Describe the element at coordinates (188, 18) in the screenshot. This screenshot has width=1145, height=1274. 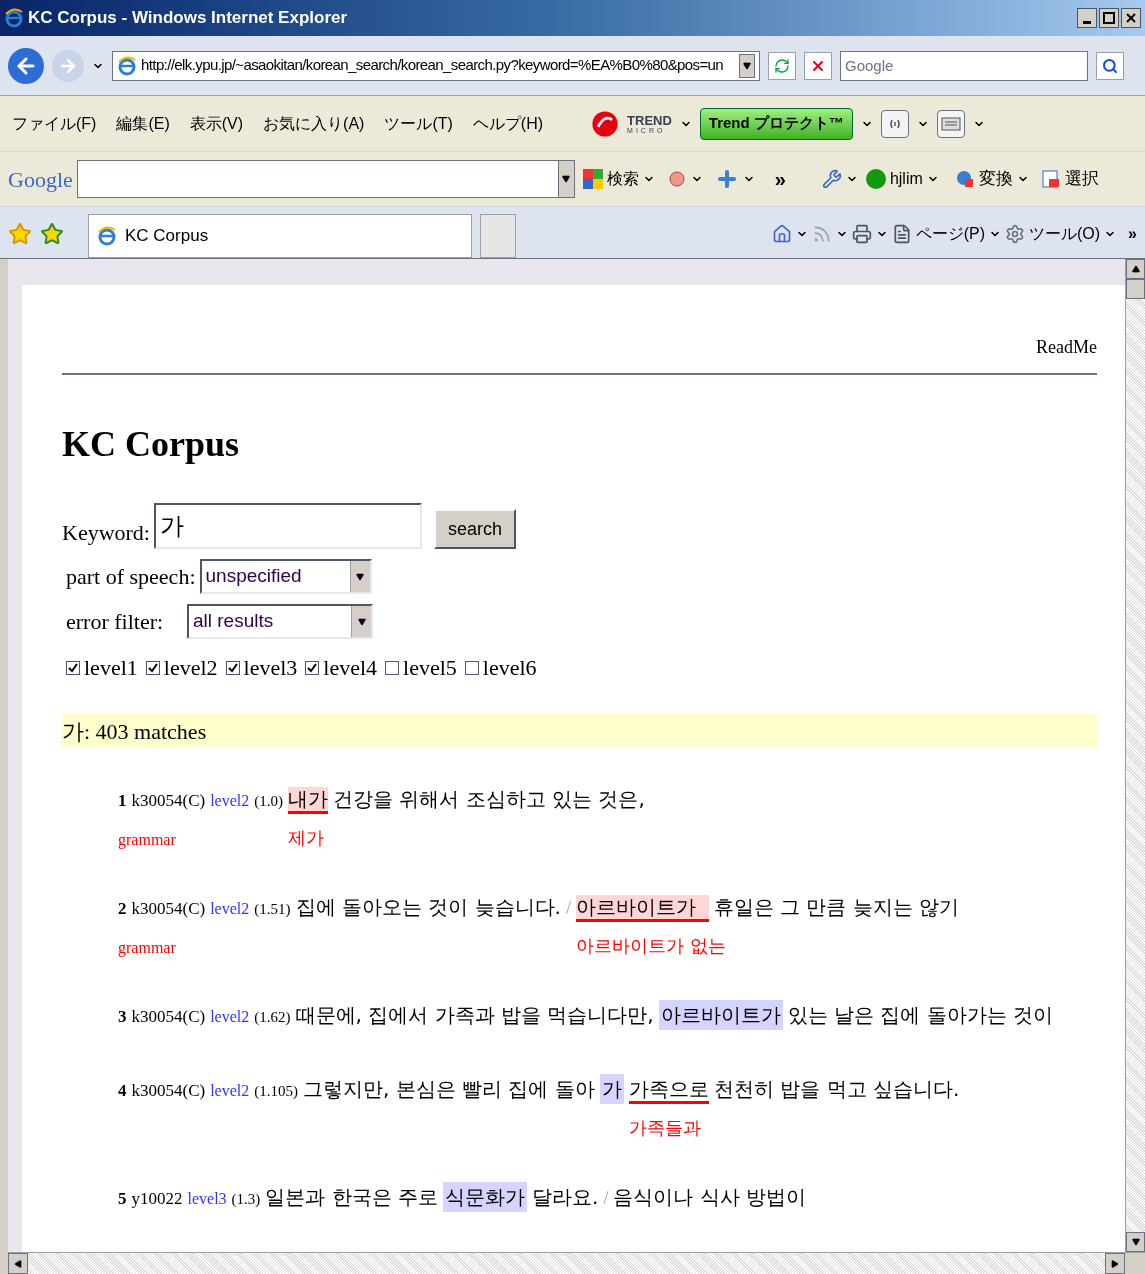
I see `window-title: KC Corpus - Windows Internet Explorer` at that location.